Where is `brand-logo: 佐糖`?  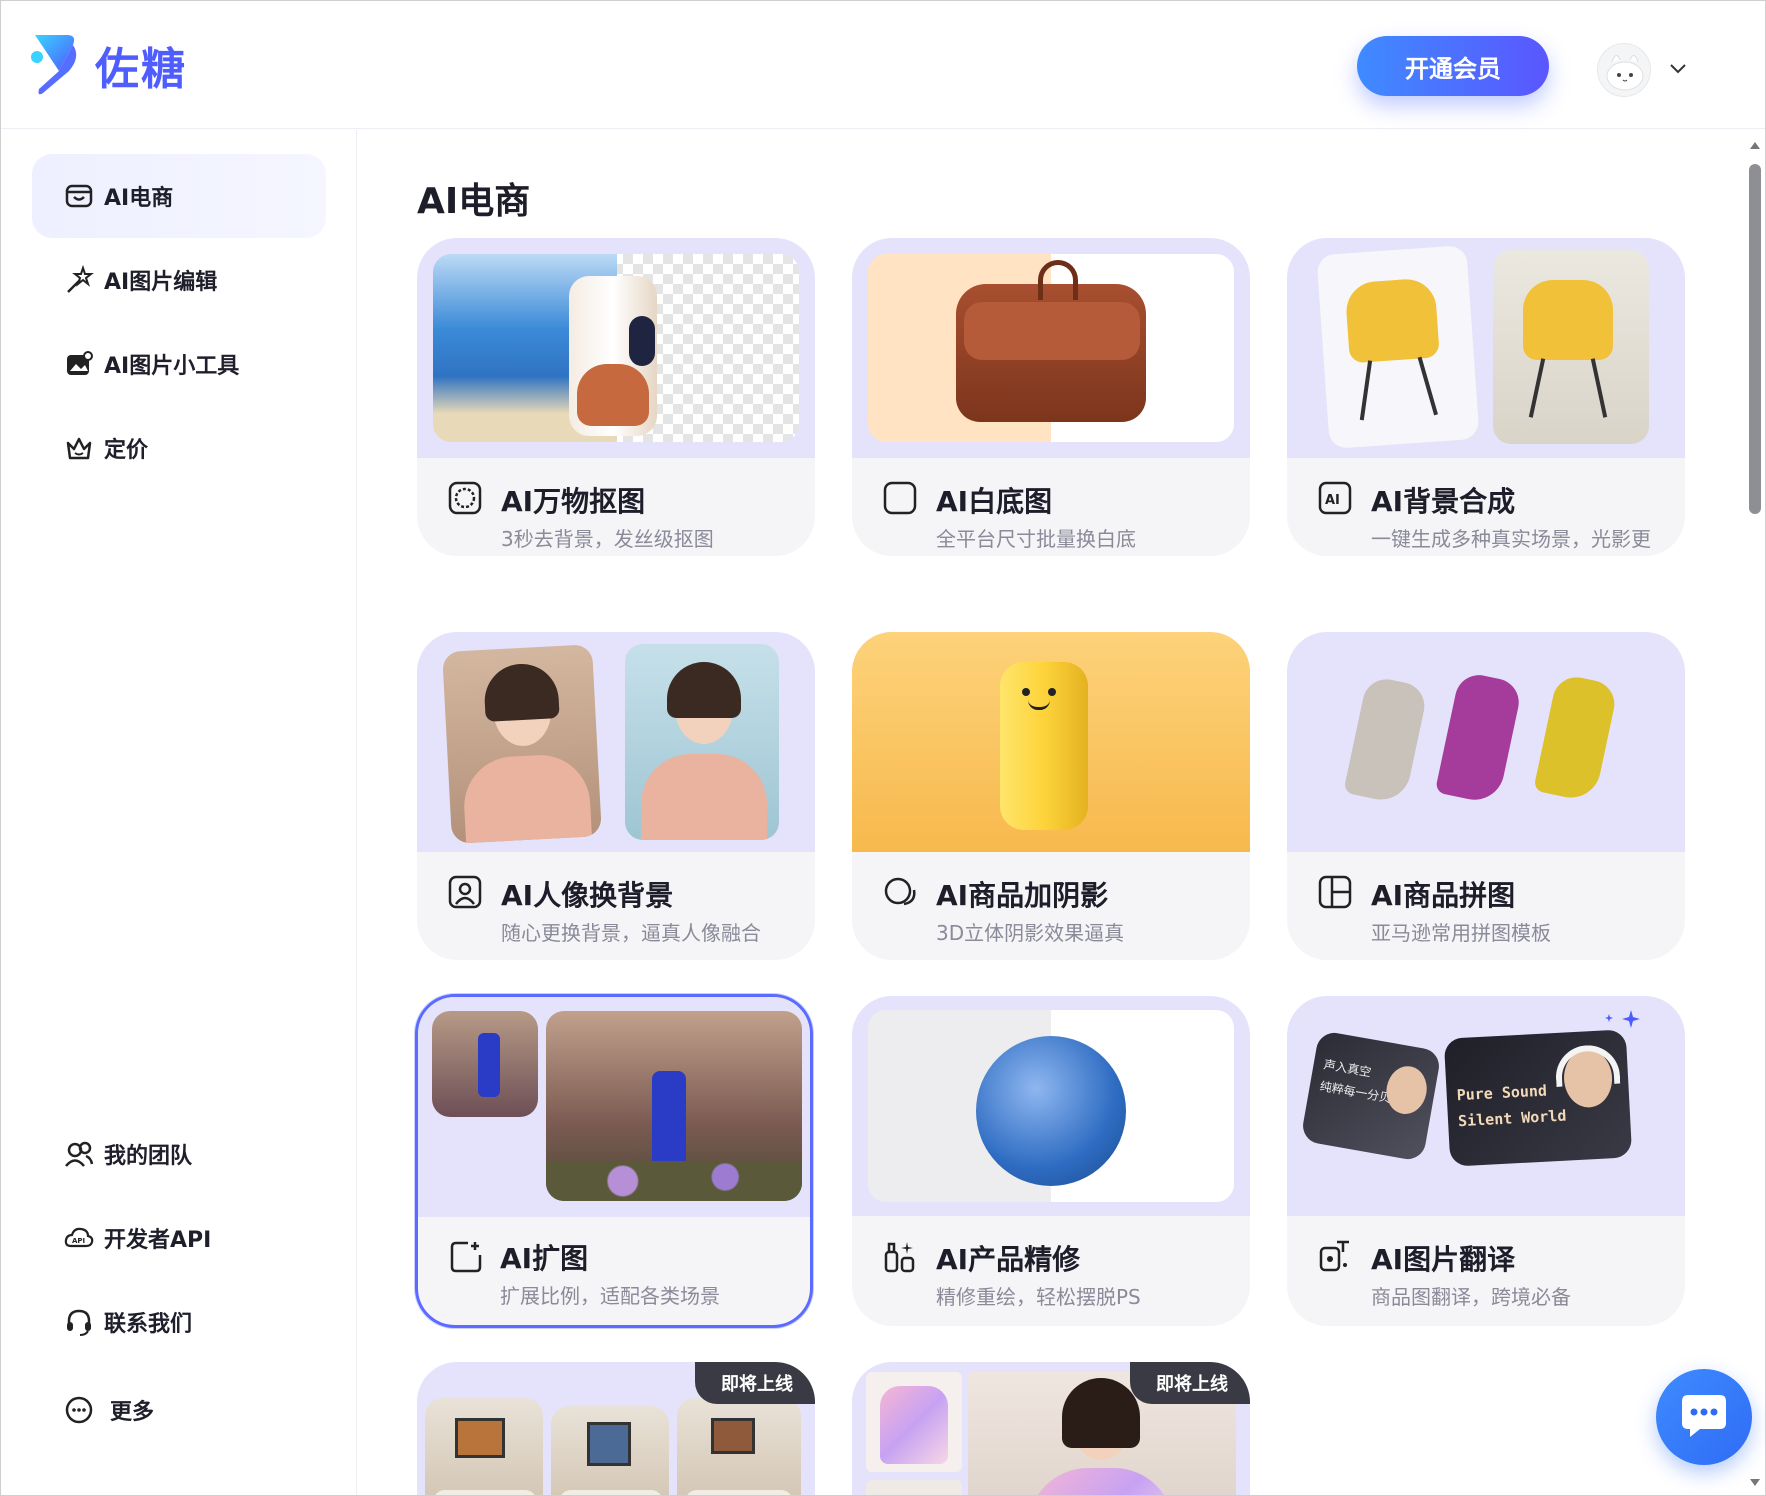
brand-logo: 佐糖 is located at coordinates (108, 65).